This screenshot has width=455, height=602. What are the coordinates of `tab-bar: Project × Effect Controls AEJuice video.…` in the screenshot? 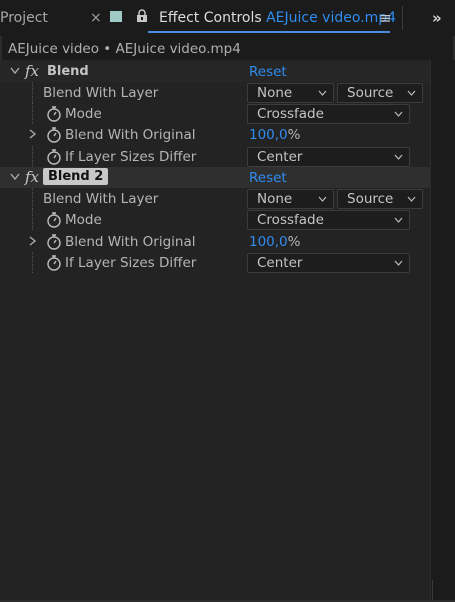 It's located at (227, 18).